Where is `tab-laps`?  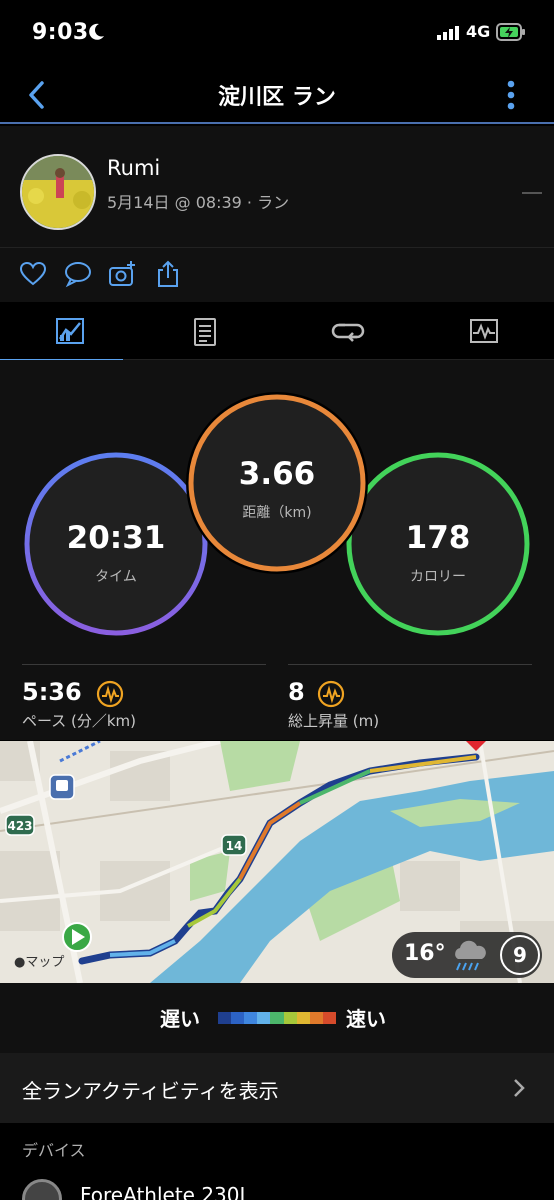
tab-laps is located at coordinates (345, 331).